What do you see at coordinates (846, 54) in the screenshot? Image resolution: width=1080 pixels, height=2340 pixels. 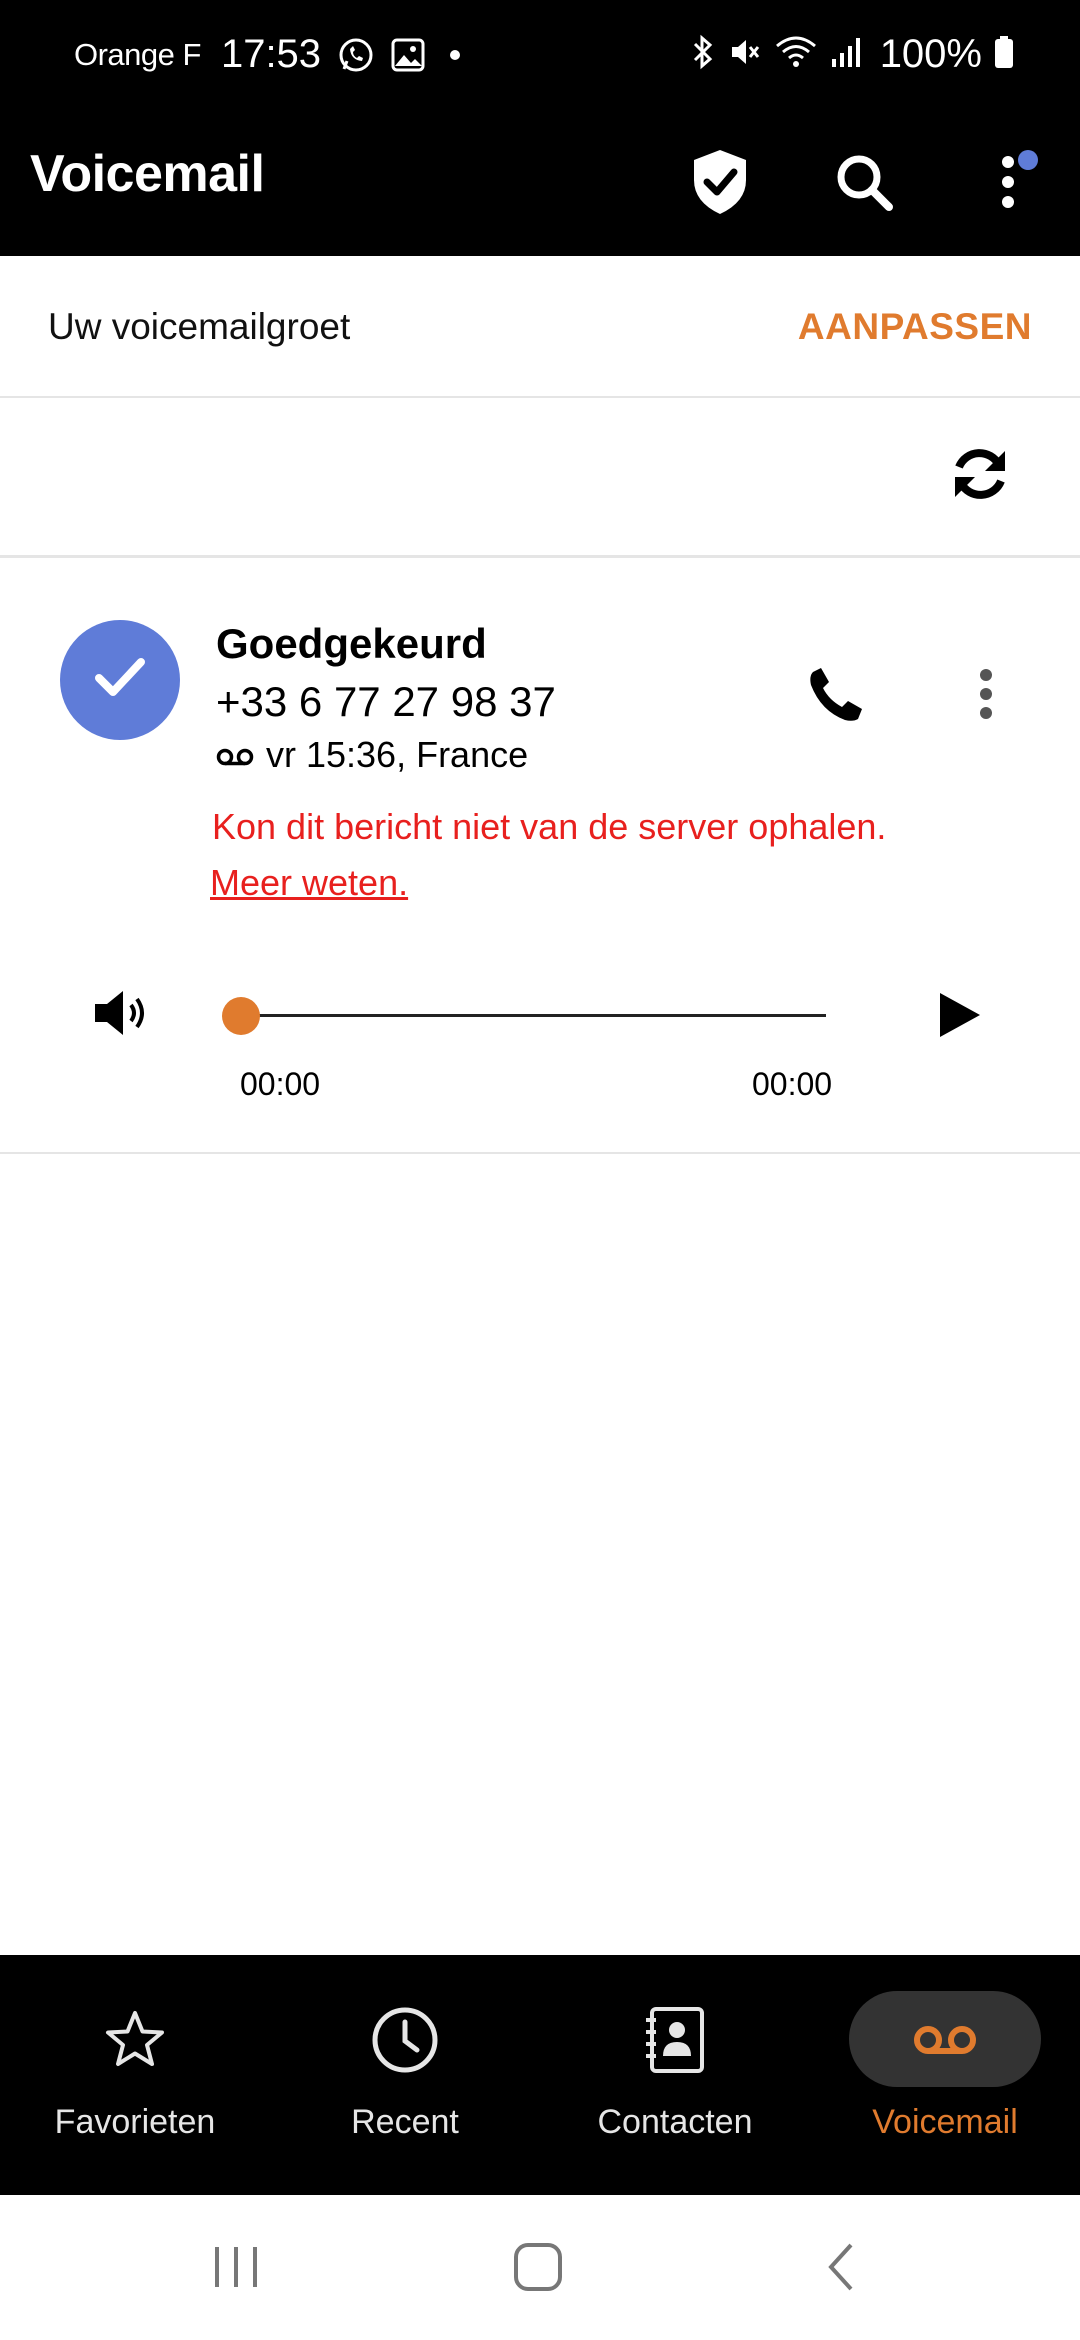 I see `signal-icon` at bounding box center [846, 54].